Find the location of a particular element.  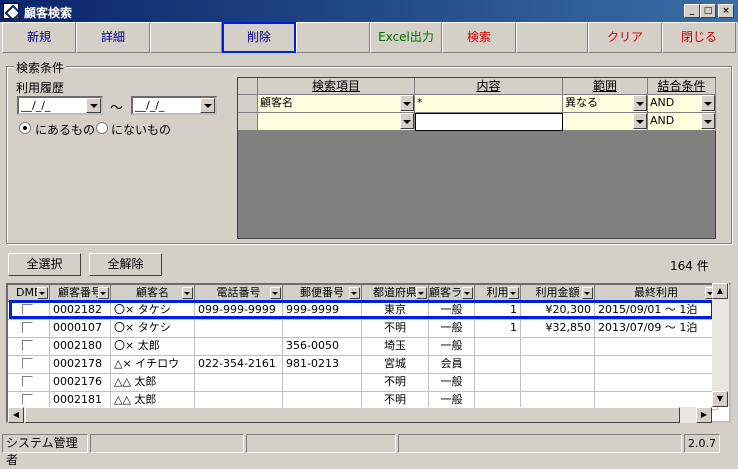

new-button: 新規 is located at coordinates (39, 37).